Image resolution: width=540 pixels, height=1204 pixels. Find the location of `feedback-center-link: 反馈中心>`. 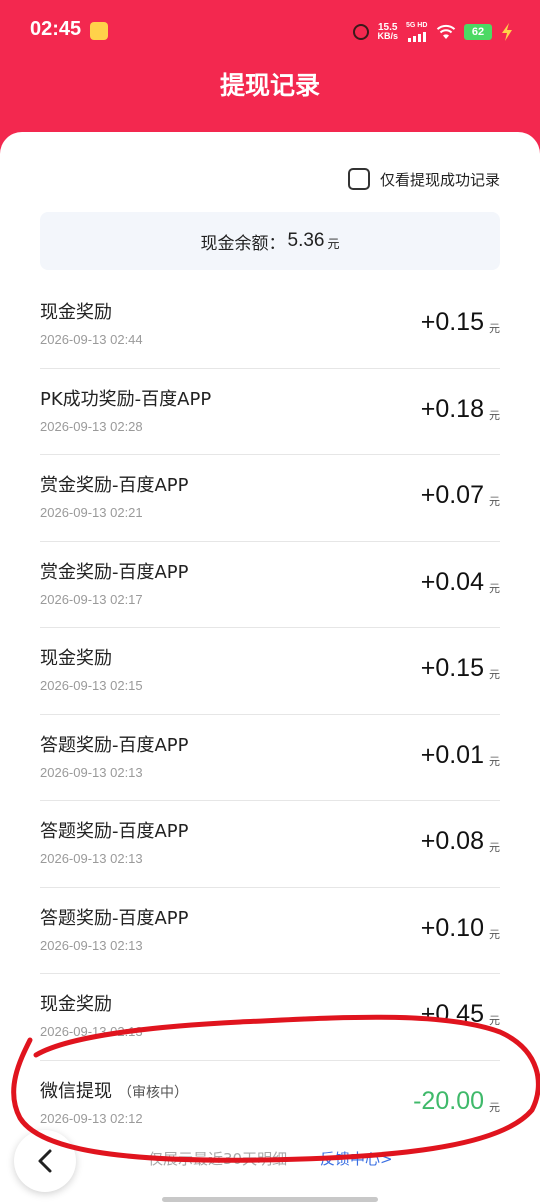

feedback-center-link: 反馈中心> is located at coordinates (356, 1158).